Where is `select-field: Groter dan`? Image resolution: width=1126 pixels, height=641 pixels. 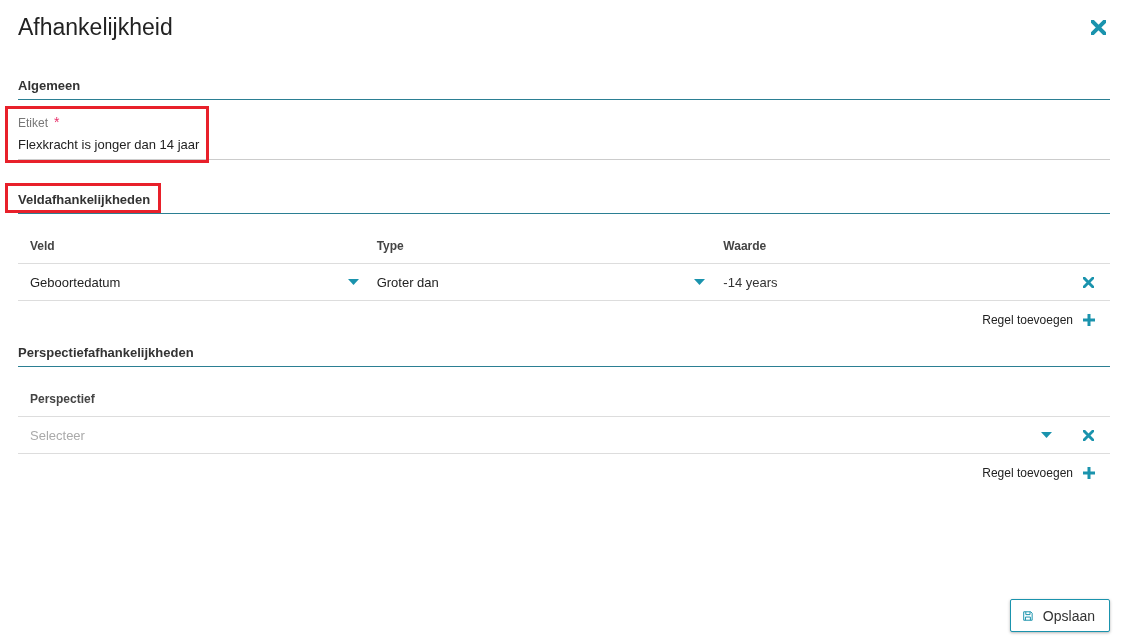
select-field: Groter dan is located at coordinates (550, 282).